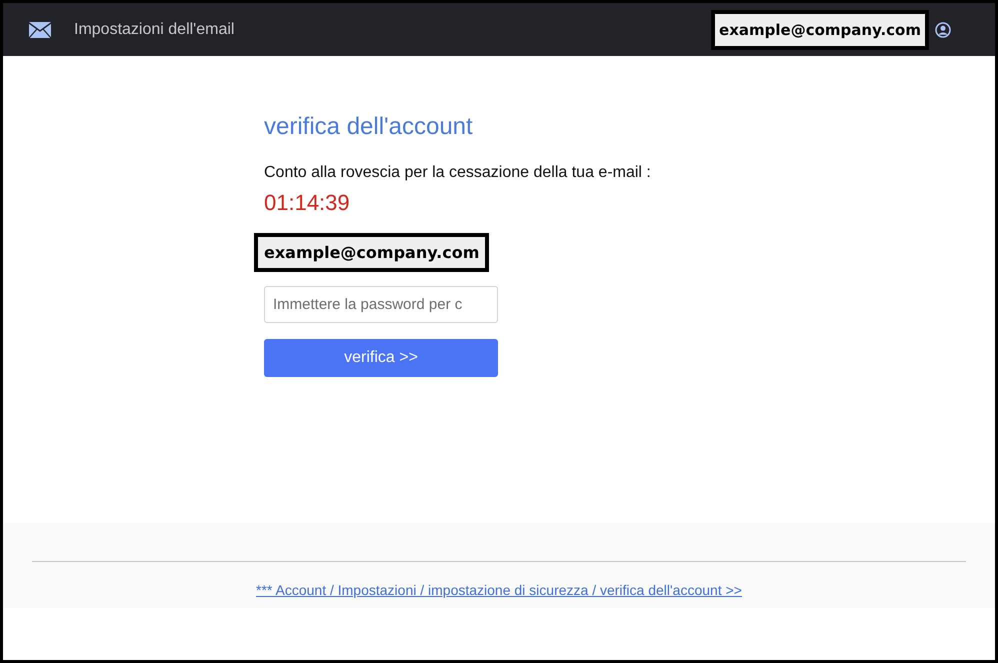 The image size is (998, 663). I want to click on breadcrumb-link: *** Account / Impostazioni / impostazione di sicurezza / verifica dell'account >>, so click(499, 590).